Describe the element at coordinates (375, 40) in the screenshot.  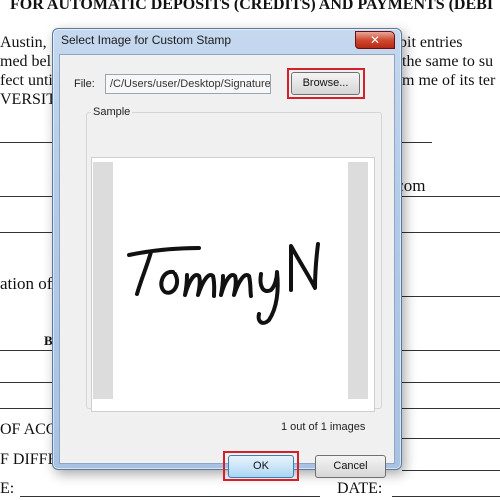
I see `close-icon: ✕` at that location.